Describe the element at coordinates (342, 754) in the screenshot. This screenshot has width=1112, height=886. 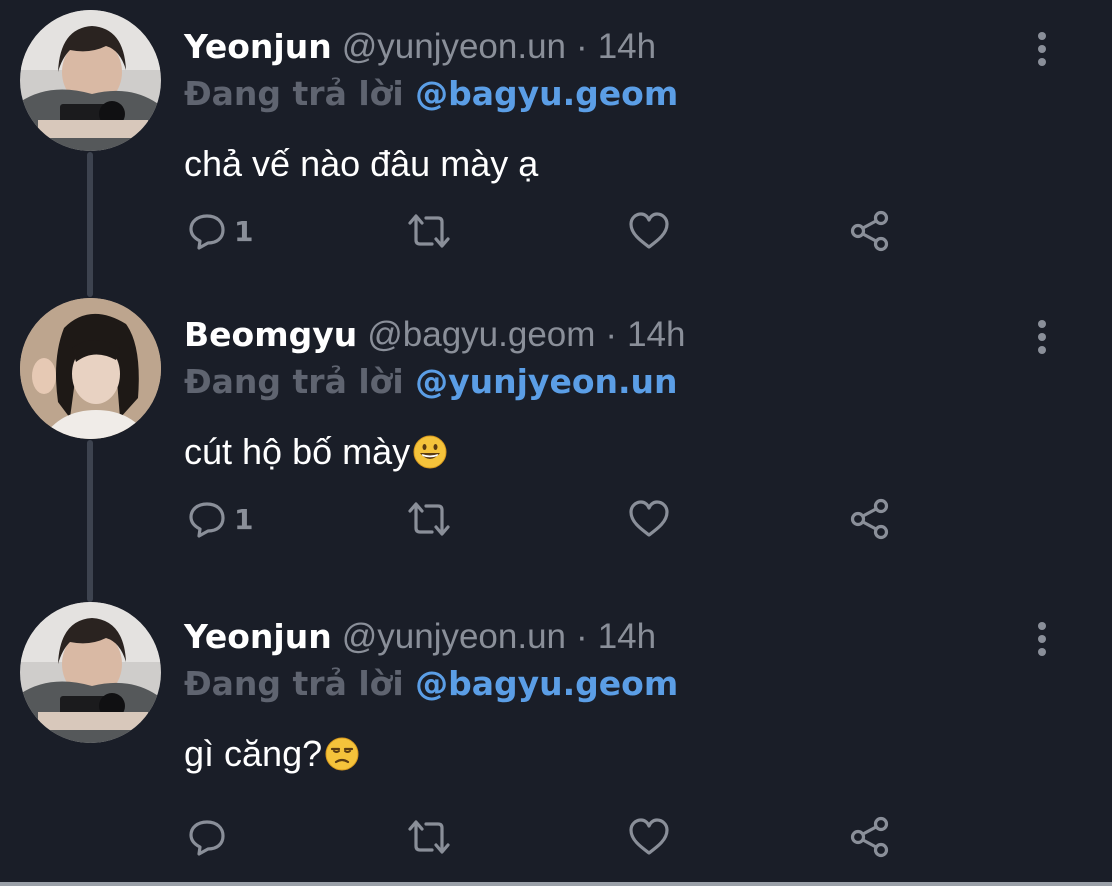
I see `unamused-face-emoji` at that location.